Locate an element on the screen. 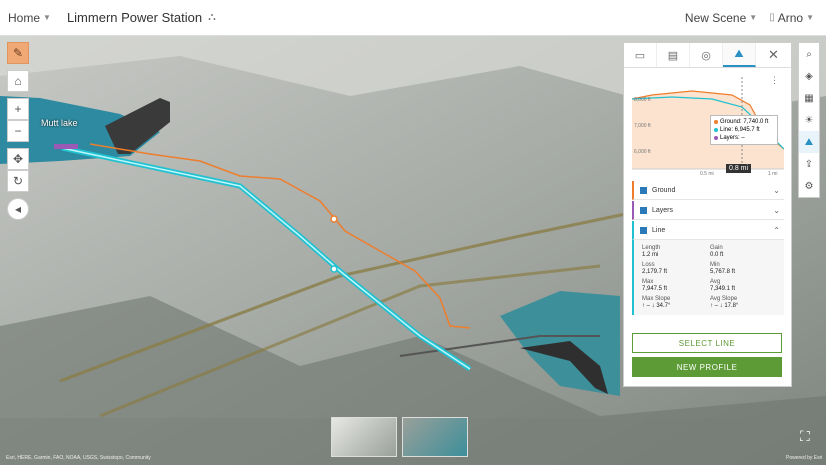 The image size is (826, 465). daylight-icon: ☀ is located at coordinates (809, 120).